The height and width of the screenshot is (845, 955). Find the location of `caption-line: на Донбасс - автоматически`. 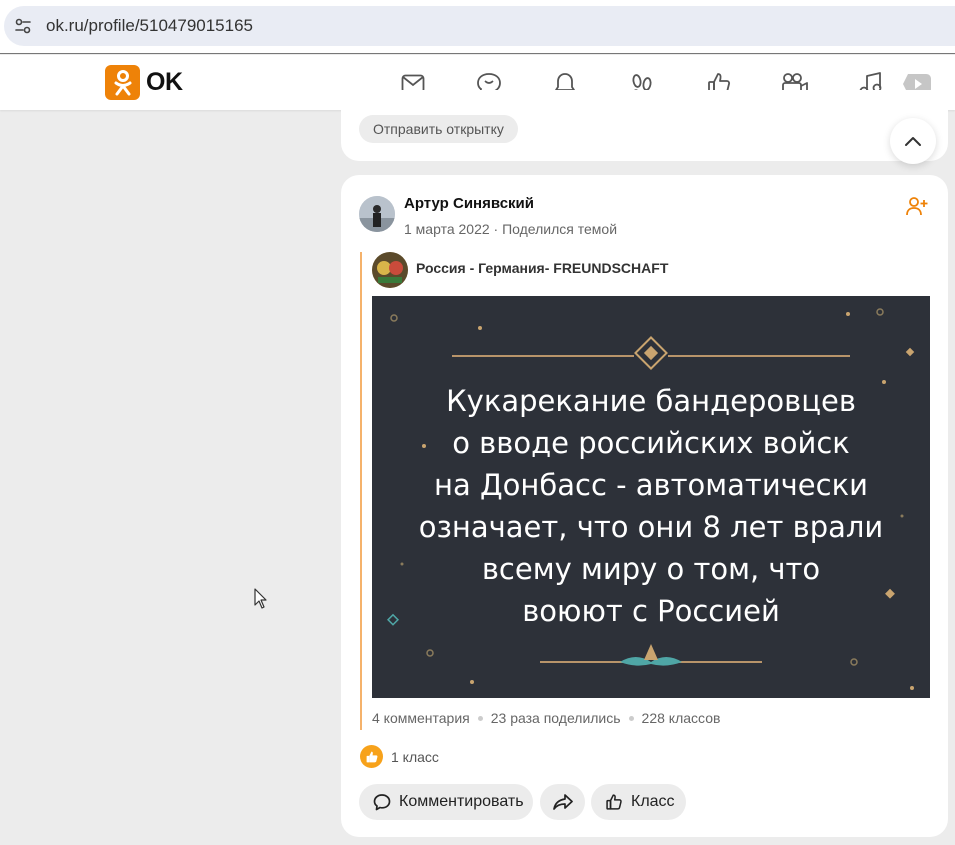

caption-line: на Донбасс - автоматически is located at coordinates (651, 485).